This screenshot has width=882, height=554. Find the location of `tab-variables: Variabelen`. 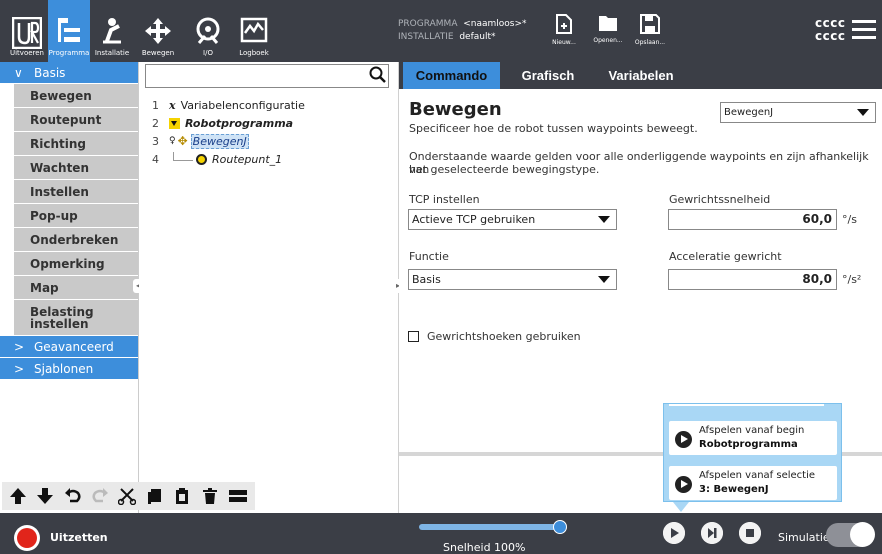

tab-variables: Variabelen is located at coordinates (641, 75).